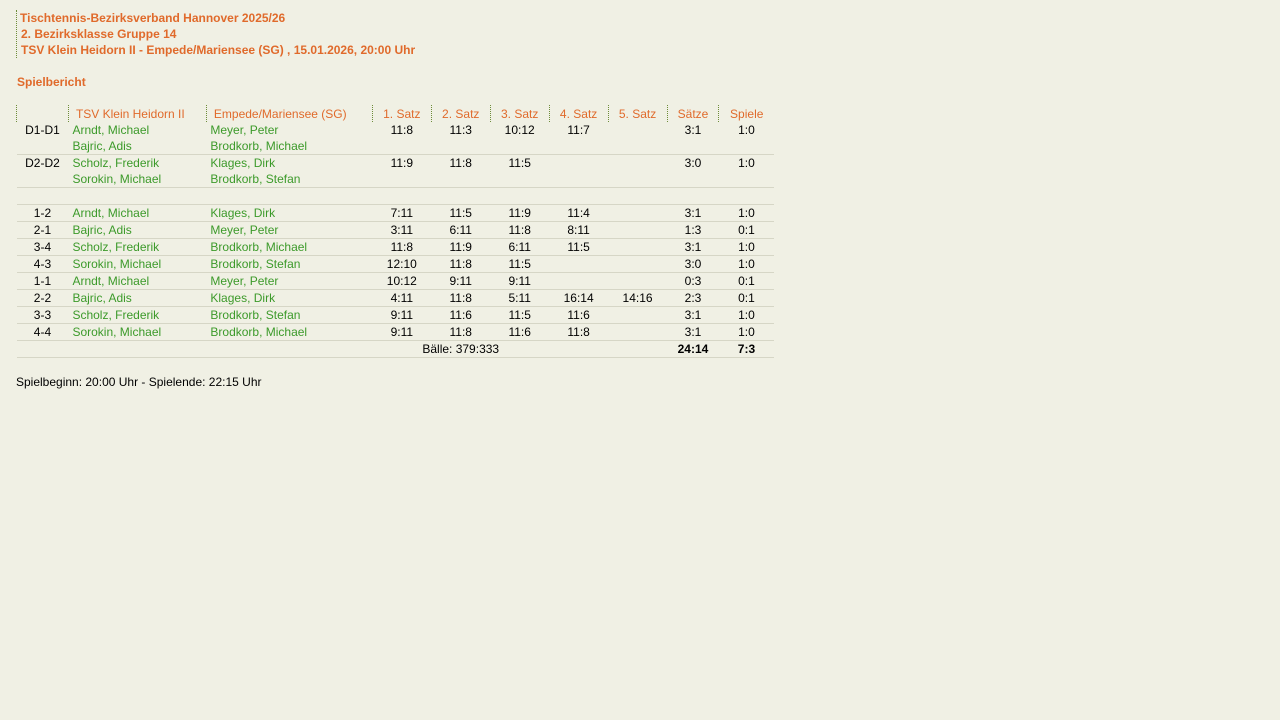 The width and height of the screenshot is (1280, 720). I want to click on set2-cell: 11:3, so click(460, 130).